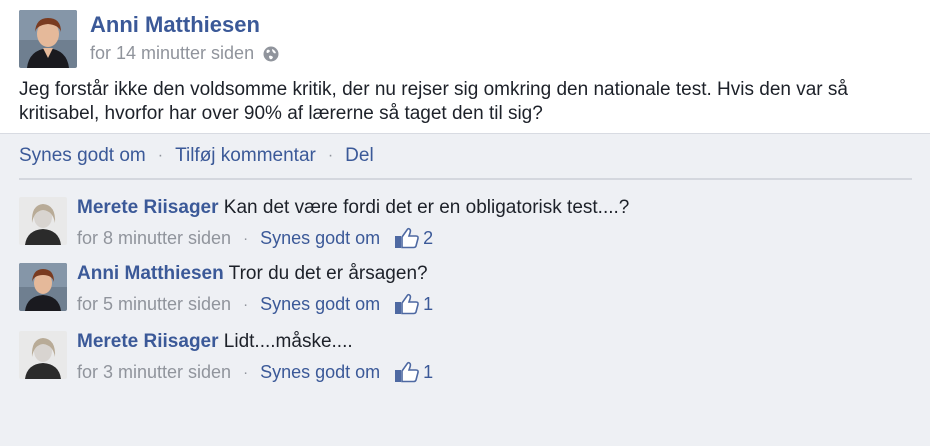 The width and height of the screenshot is (930, 446). Describe the element at coordinates (154, 304) in the screenshot. I see `comment-time: for 5 minutter siden` at that location.